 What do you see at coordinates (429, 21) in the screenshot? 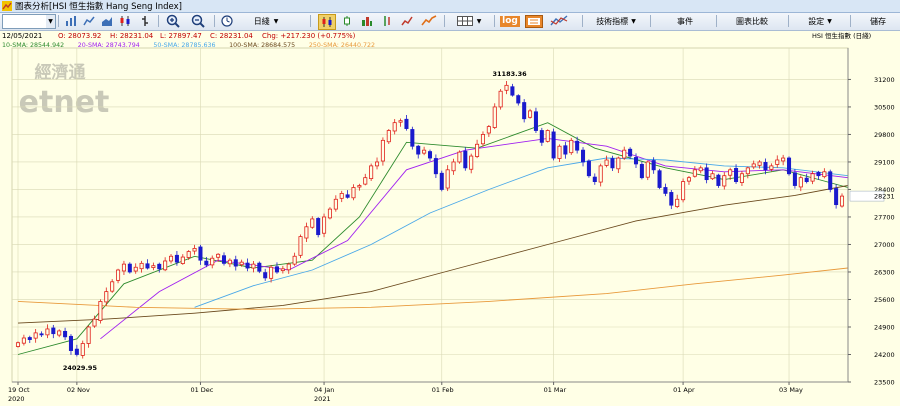
I see `mountain-style-icon` at bounding box center [429, 21].